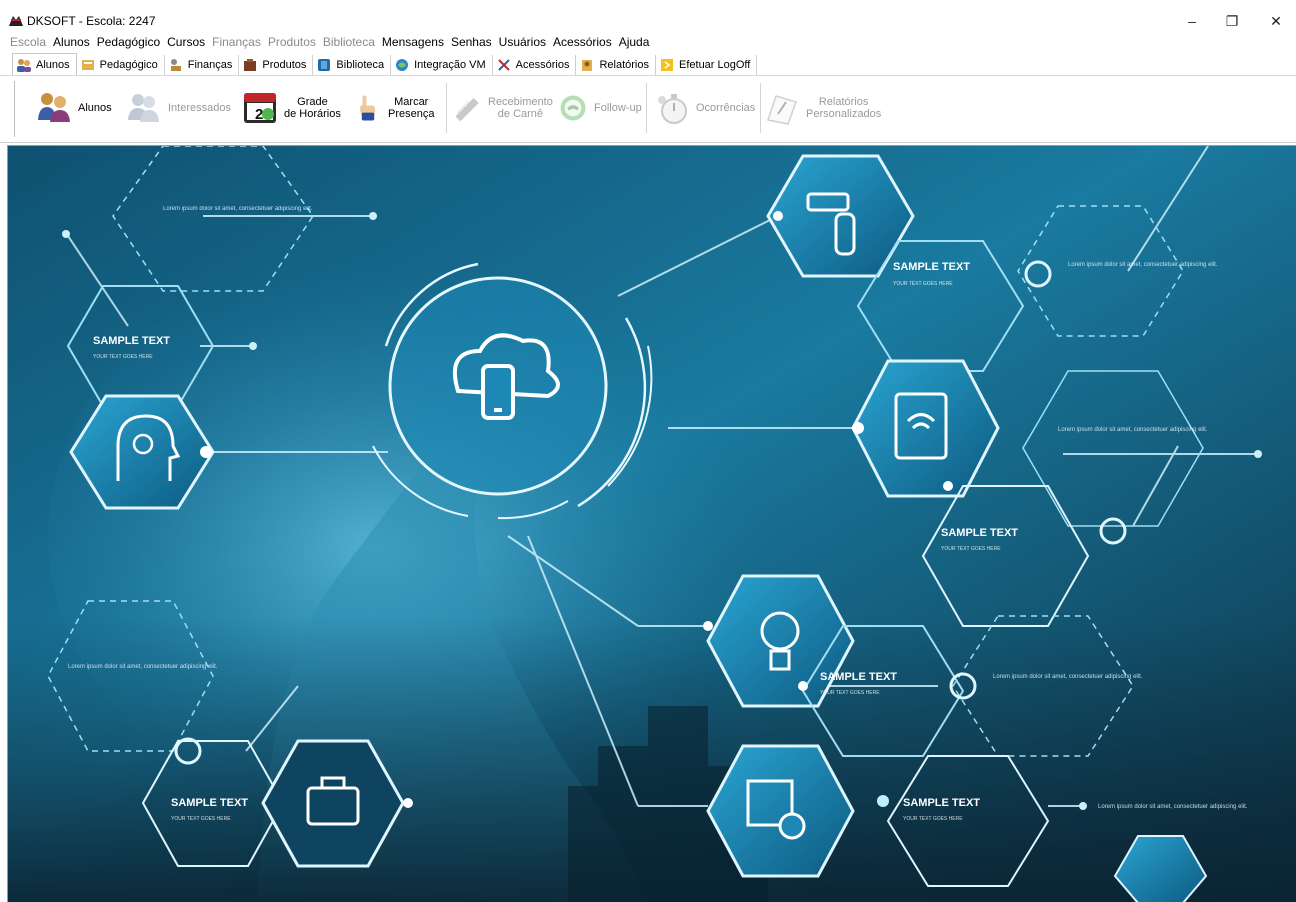 The width and height of the screenshot is (1296, 902). What do you see at coordinates (87, 65) in the screenshot?
I see `pedagogic-icon` at bounding box center [87, 65].